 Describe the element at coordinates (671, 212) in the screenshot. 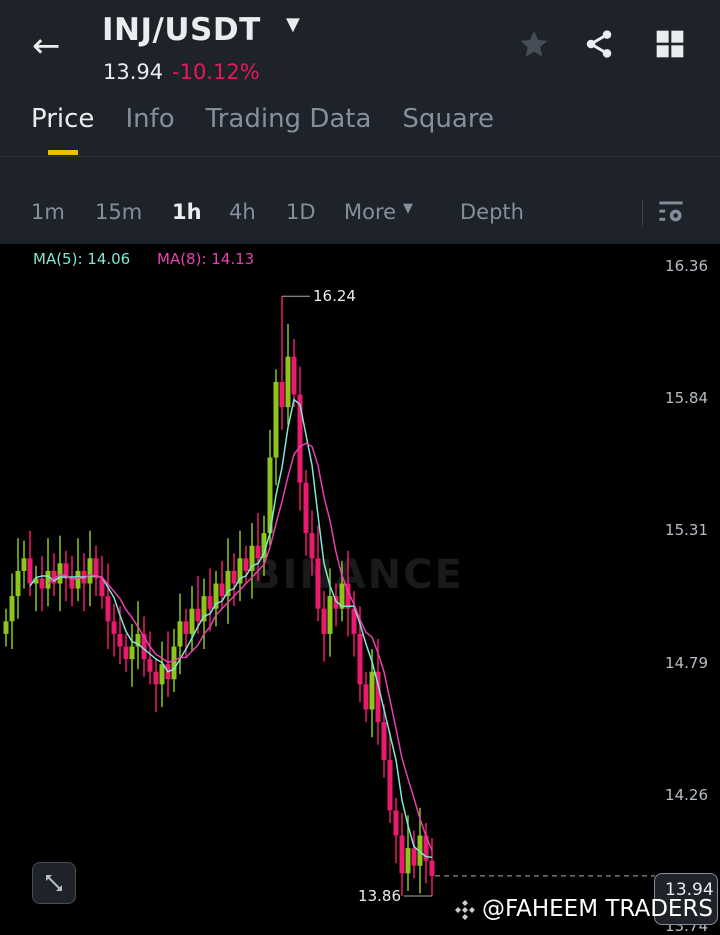

I see `chart-settings-icon` at that location.